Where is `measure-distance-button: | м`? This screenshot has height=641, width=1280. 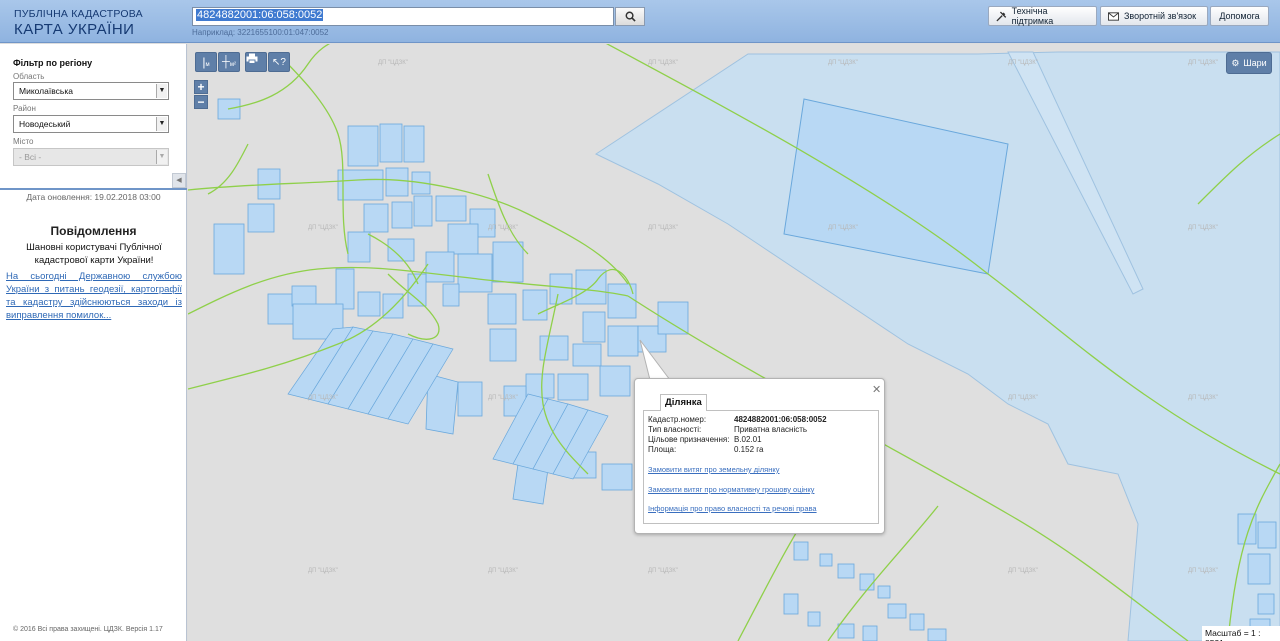 measure-distance-button: | м is located at coordinates (206, 62).